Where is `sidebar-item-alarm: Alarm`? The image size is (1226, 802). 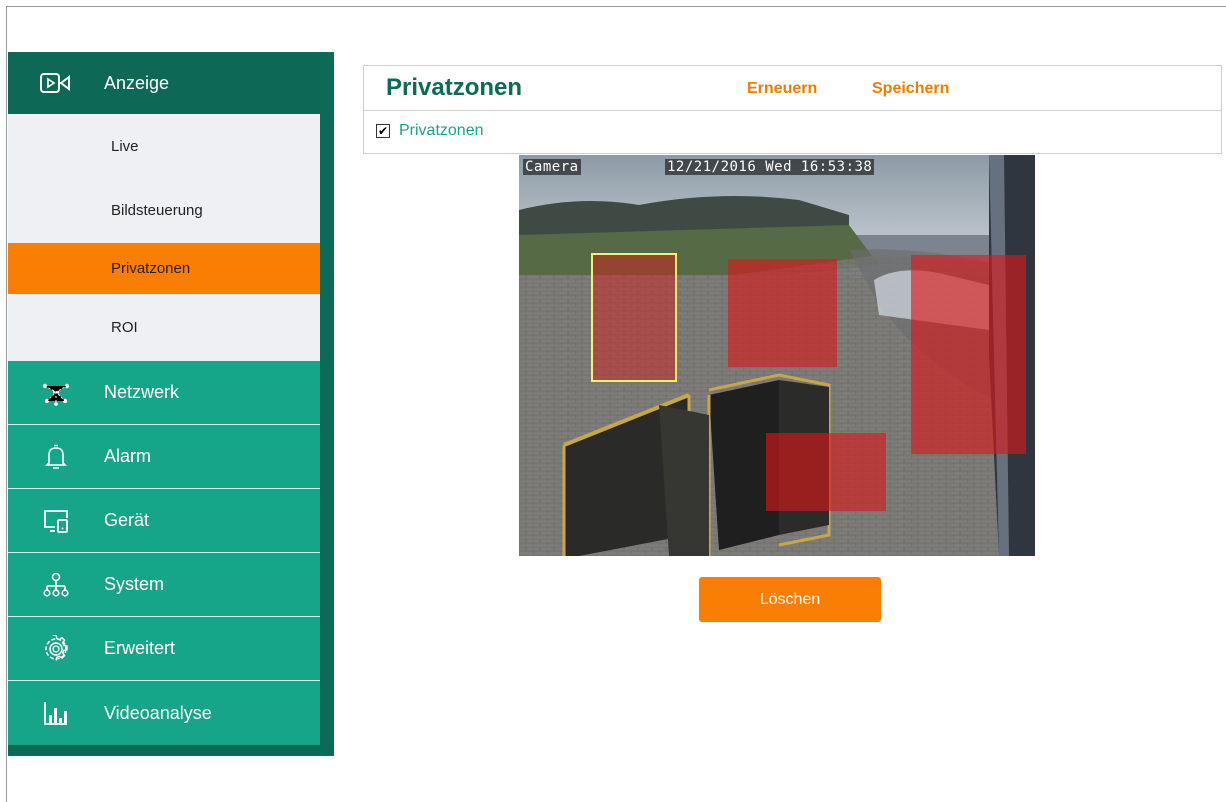 sidebar-item-alarm: Alarm is located at coordinates (164, 457).